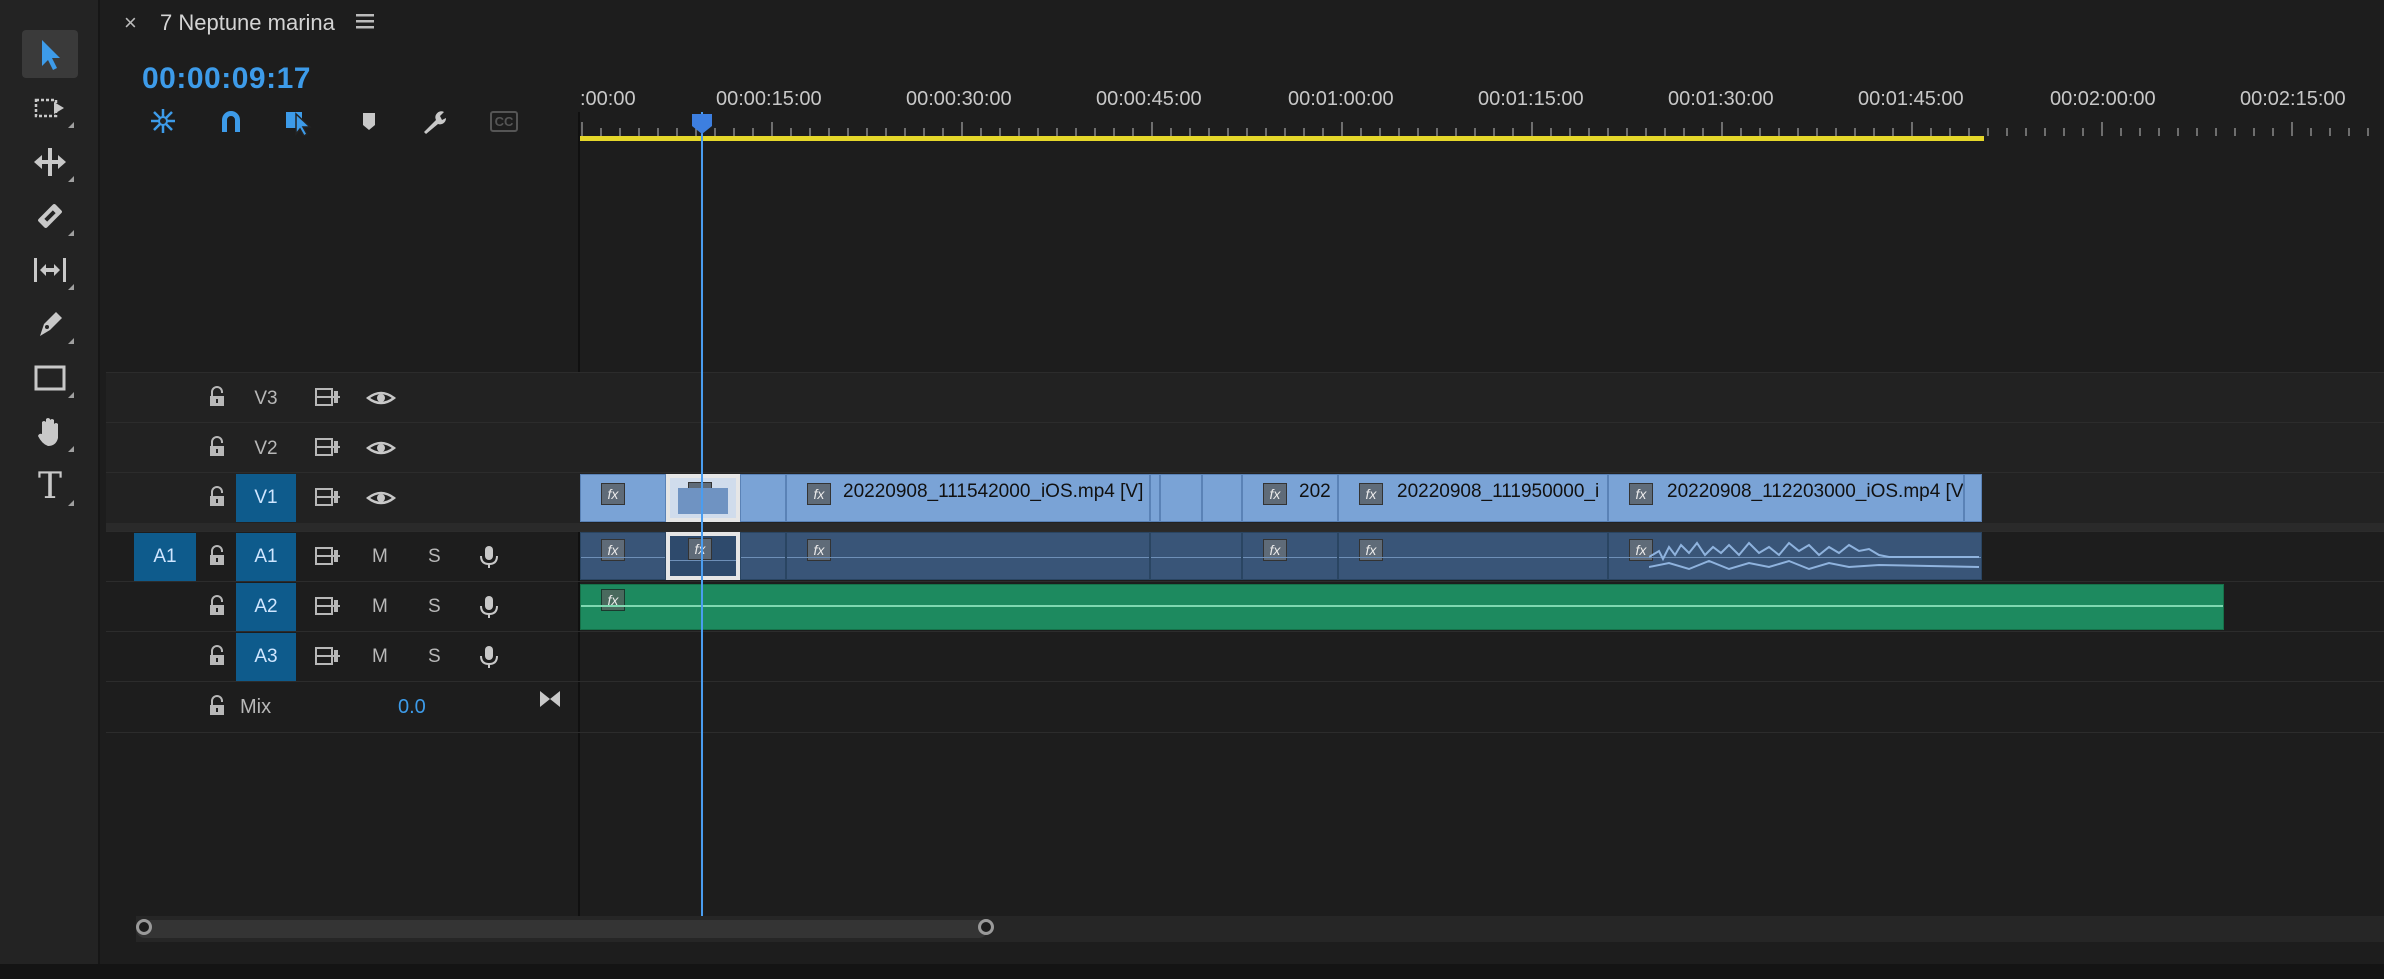 Image resolution: width=2384 pixels, height=979 pixels. Describe the element at coordinates (50, 378) in the screenshot. I see `rectangle-tool` at that location.